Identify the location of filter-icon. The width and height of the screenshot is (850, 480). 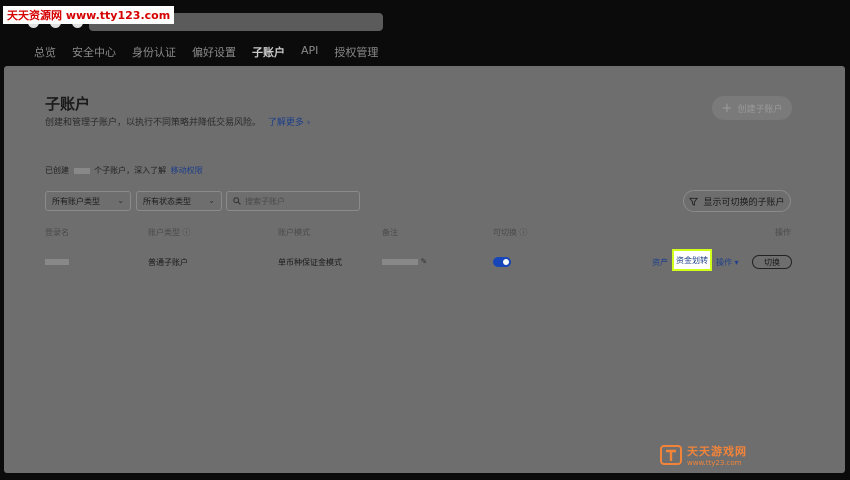
(694, 201).